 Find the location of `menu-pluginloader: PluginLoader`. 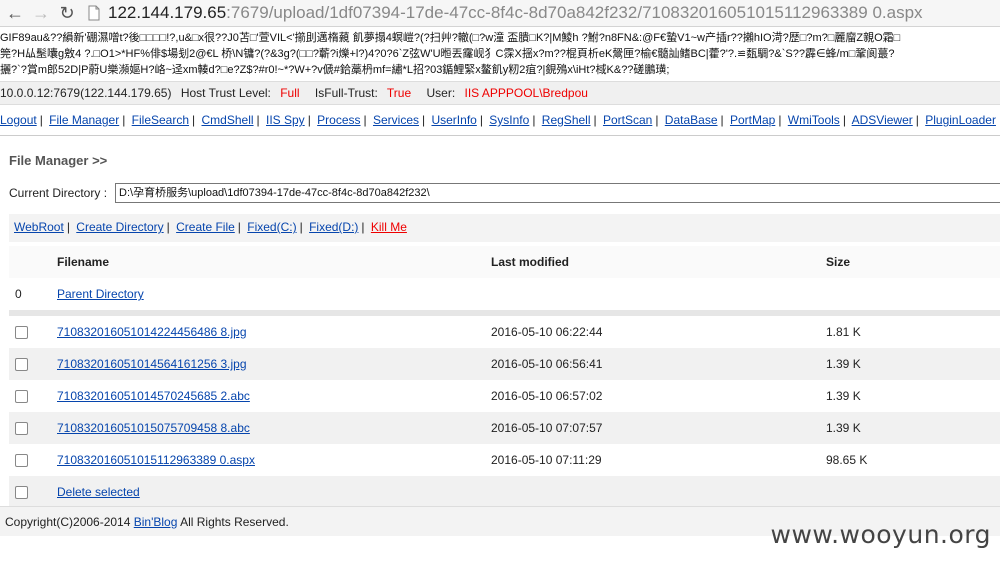

menu-pluginloader: PluginLoader is located at coordinates (960, 120).